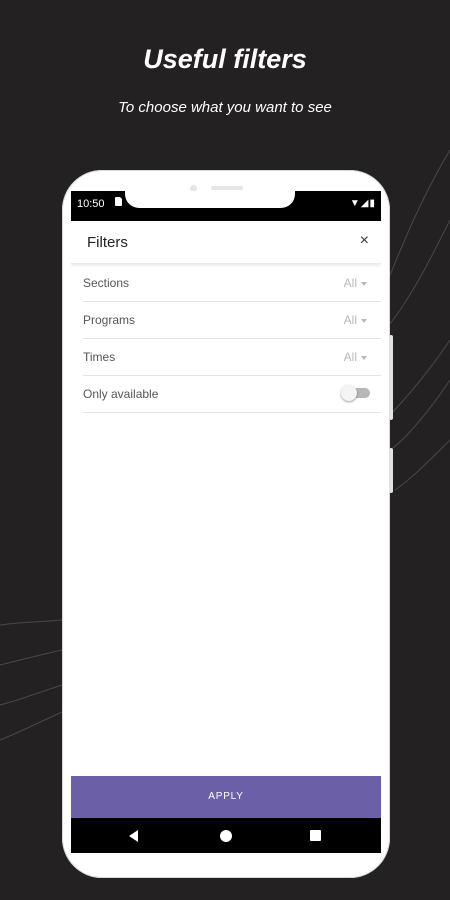 This screenshot has width=450, height=900. What do you see at coordinates (109, 320) in the screenshot?
I see `filter-label: Programs` at bounding box center [109, 320].